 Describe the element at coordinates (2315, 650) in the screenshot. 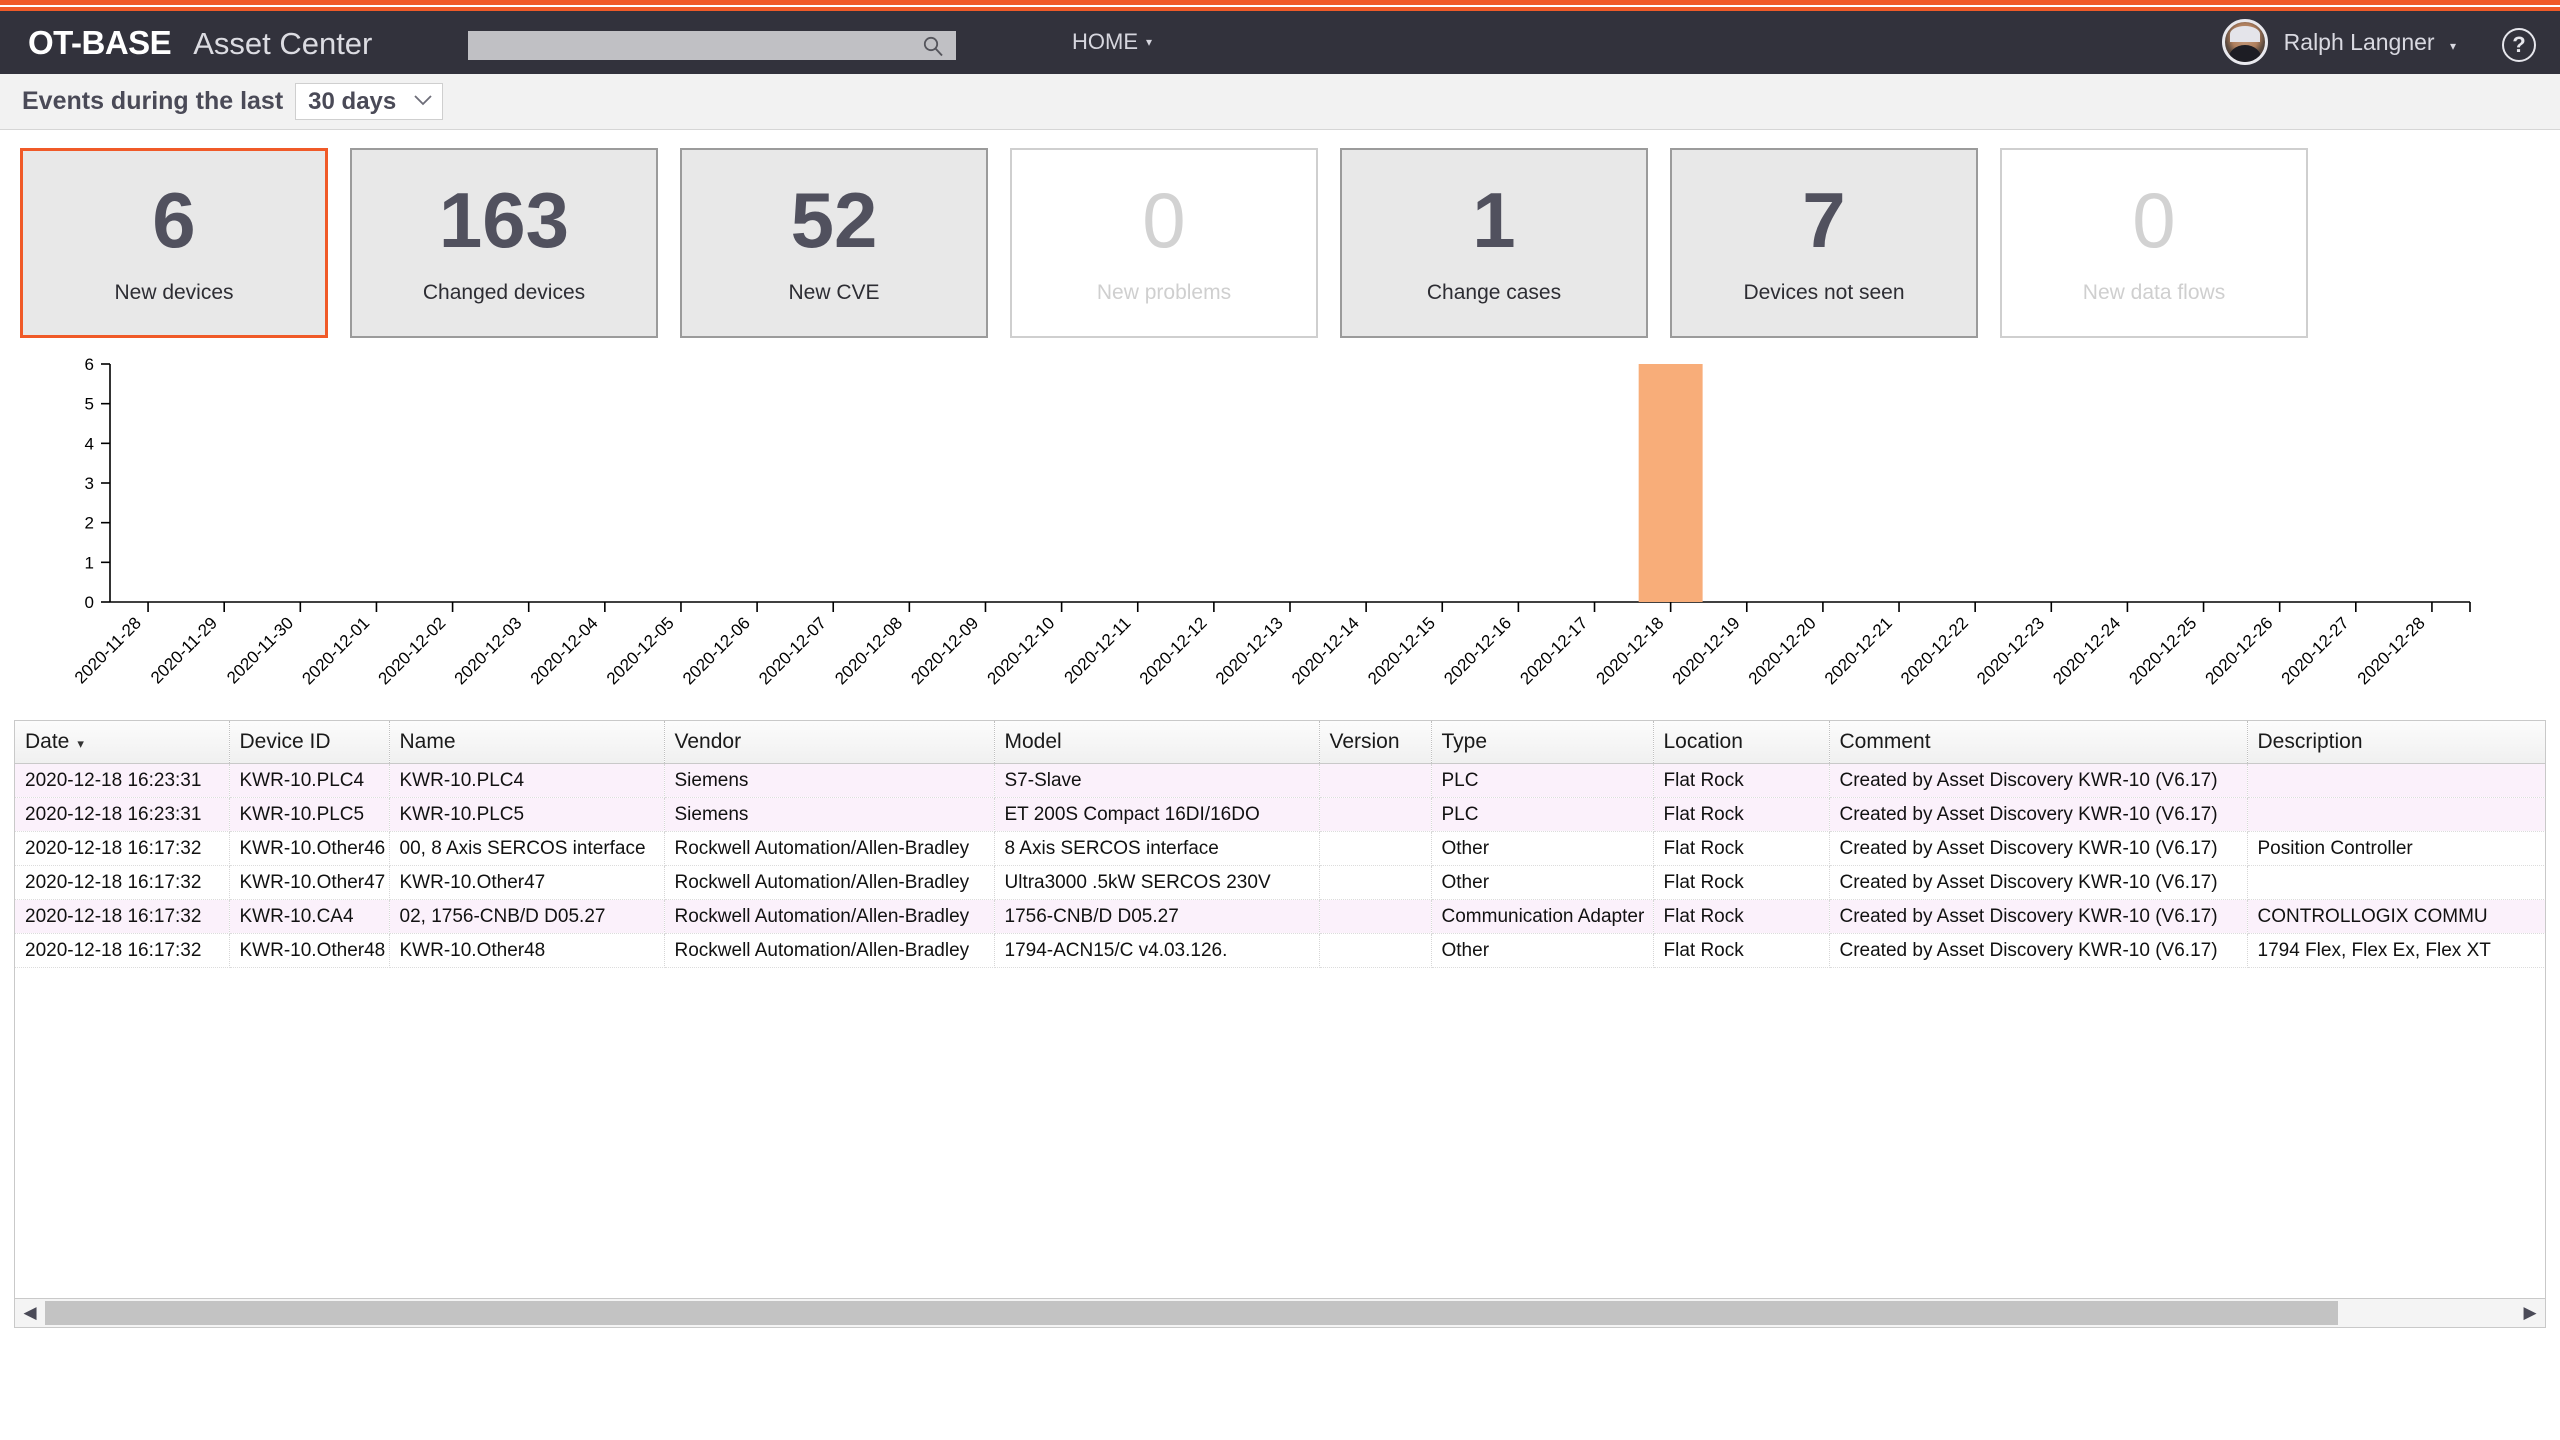

I see `x-tick-label: 2020-12-27` at that location.